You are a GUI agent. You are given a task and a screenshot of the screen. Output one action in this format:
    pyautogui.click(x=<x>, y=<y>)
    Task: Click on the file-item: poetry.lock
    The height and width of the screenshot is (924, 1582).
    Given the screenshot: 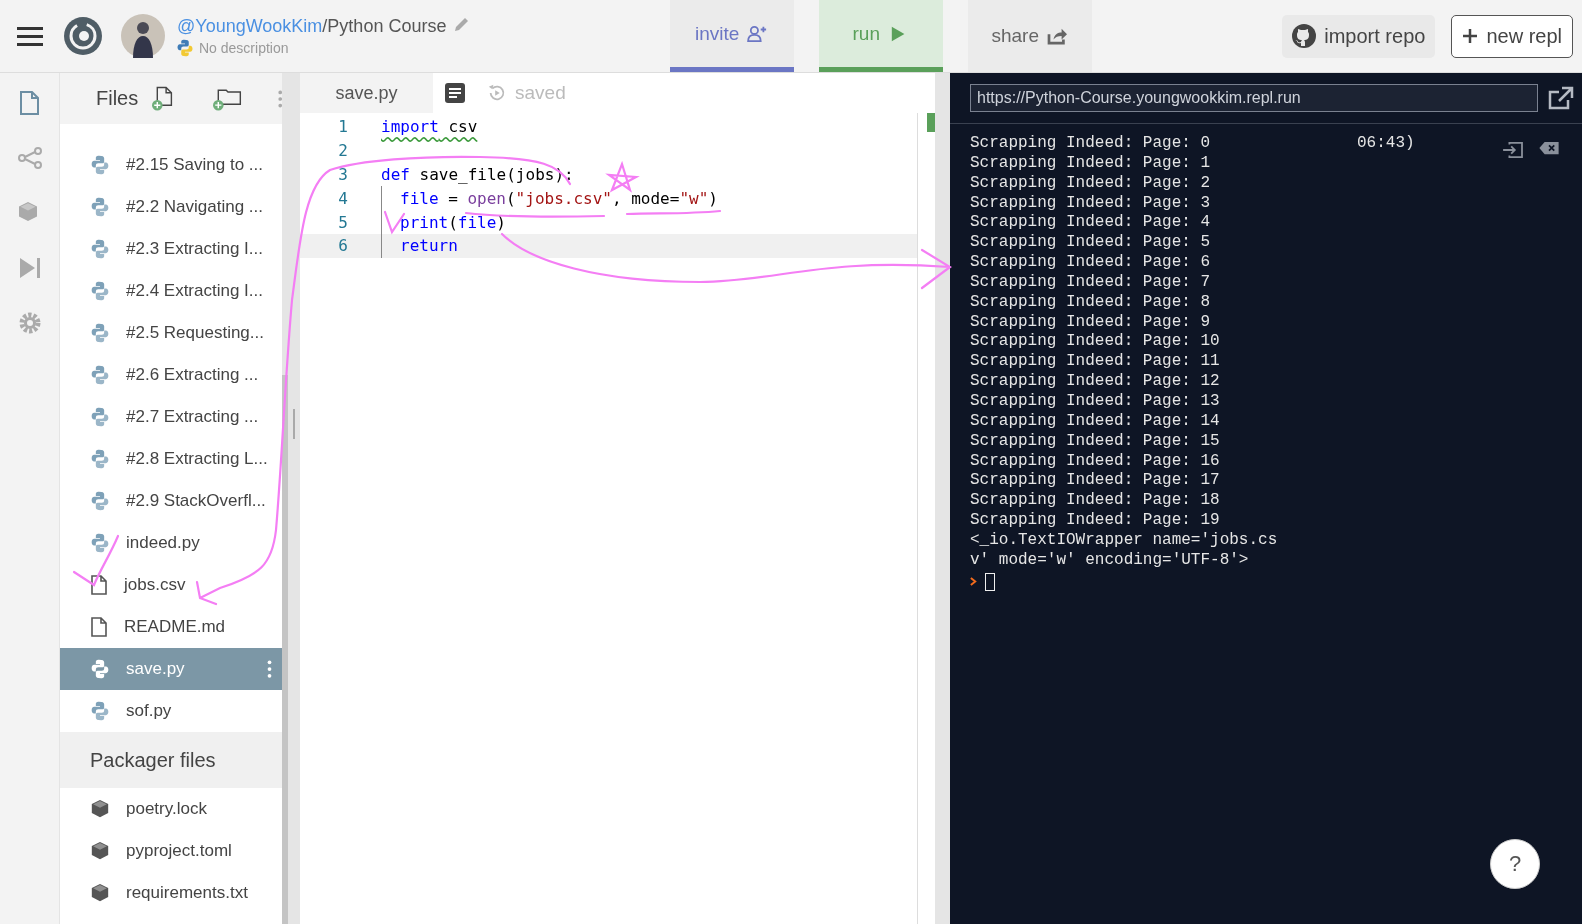 What is the action you would take?
    pyautogui.click(x=171, y=809)
    